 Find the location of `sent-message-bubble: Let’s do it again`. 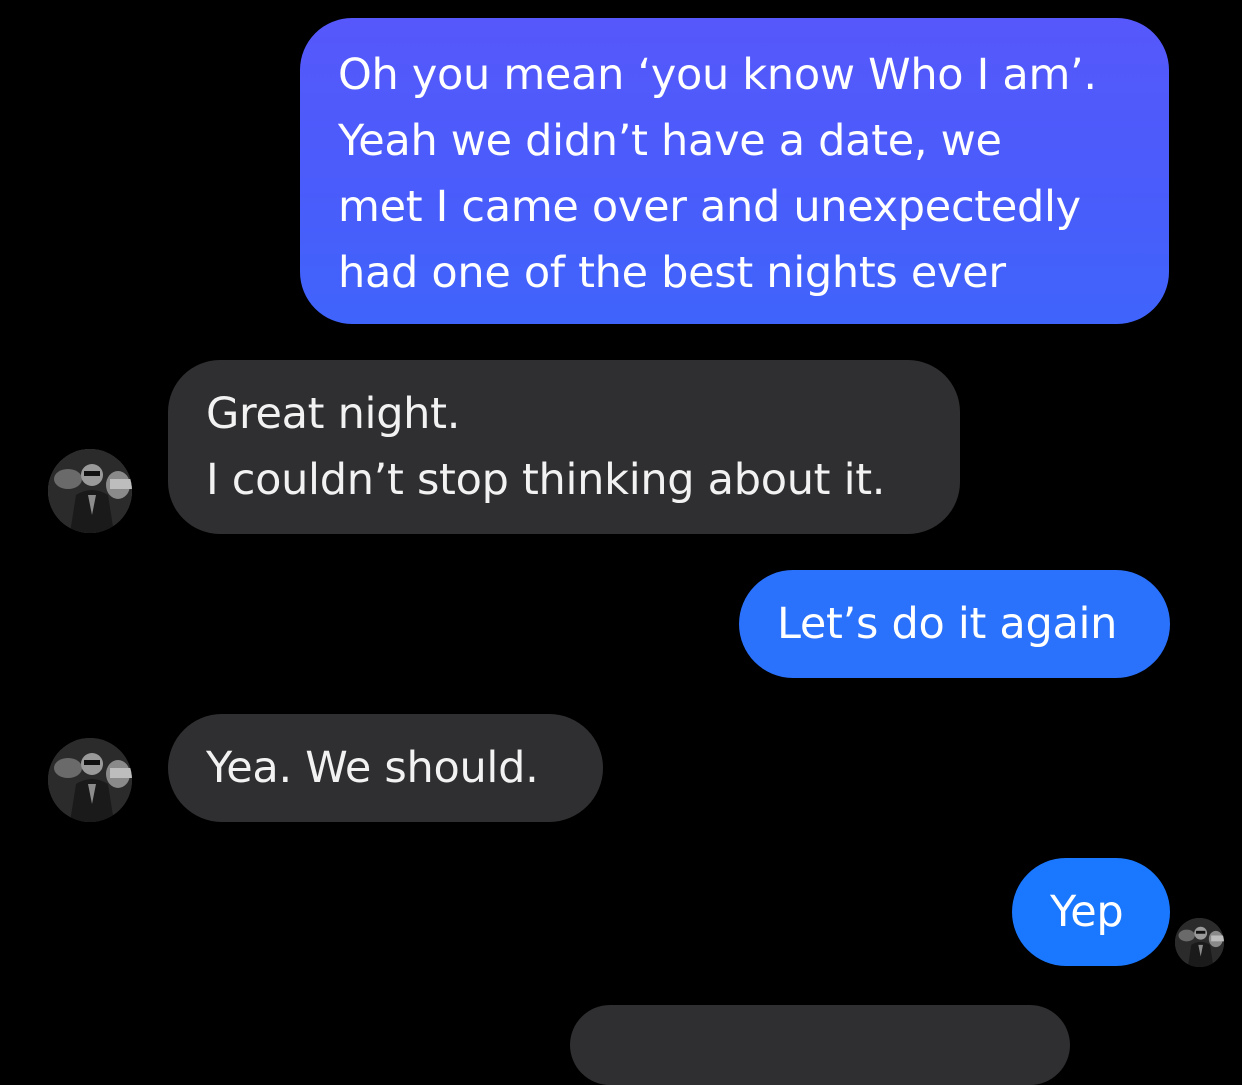

sent-message-bubble: Let’s do it again is located at coordinates (954, 624).